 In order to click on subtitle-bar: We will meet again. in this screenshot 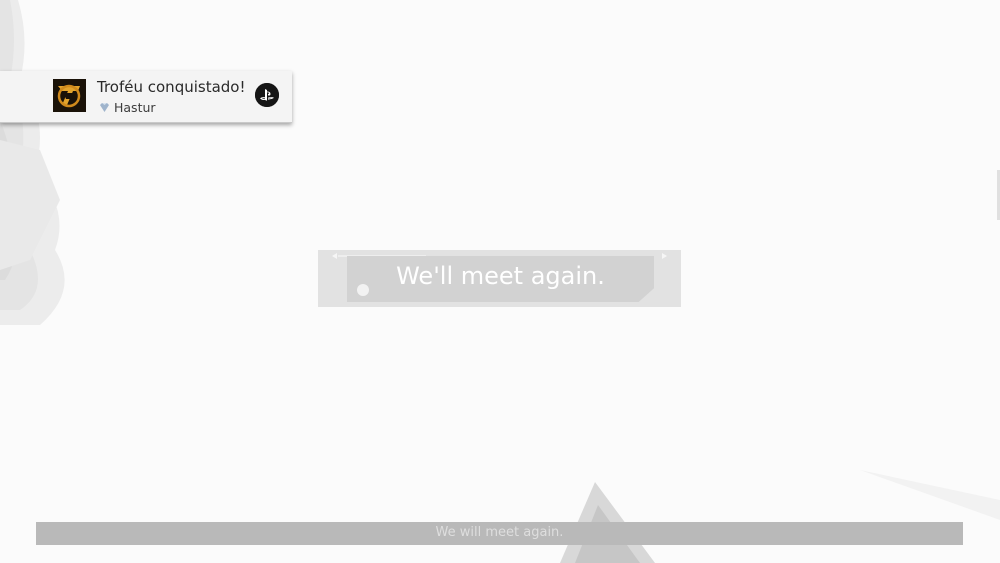, I will do `click(499, 533)`.